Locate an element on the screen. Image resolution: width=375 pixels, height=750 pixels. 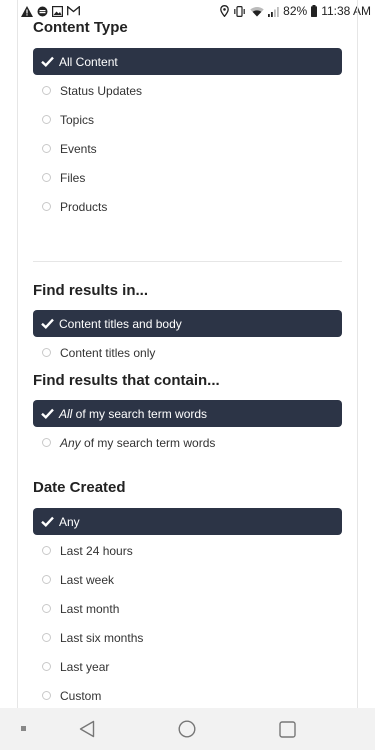
option-status-updates: Status Updates is located at coordinates (187, 90).